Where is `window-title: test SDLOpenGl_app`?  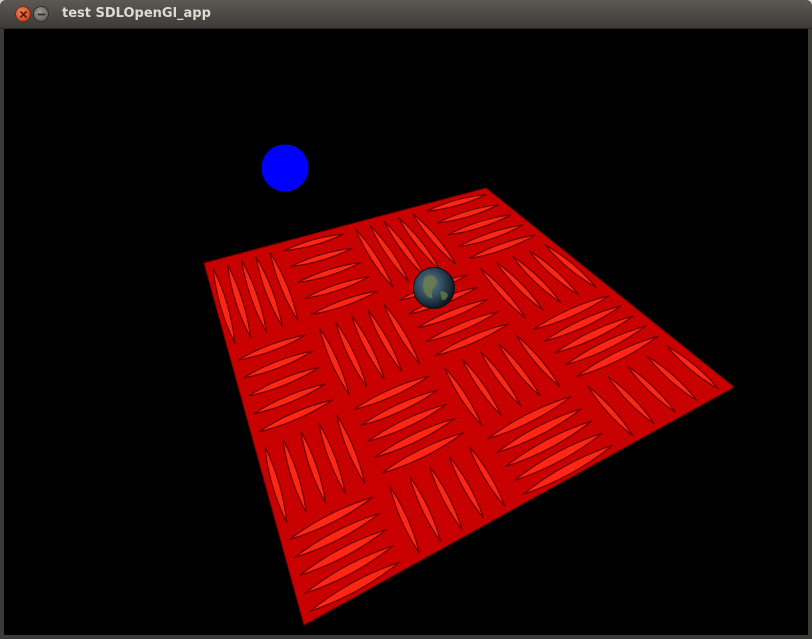
window-title: test SDLOpenGl_app is located at coordinates (136, 13).